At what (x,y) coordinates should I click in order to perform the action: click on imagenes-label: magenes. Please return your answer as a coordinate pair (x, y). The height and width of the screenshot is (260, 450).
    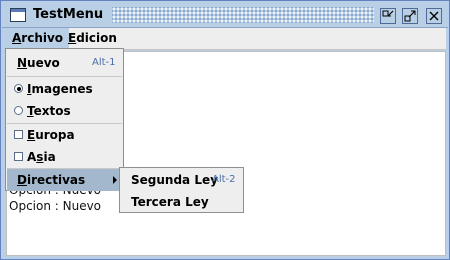
    Looking at the image, I should click on (62, 89).